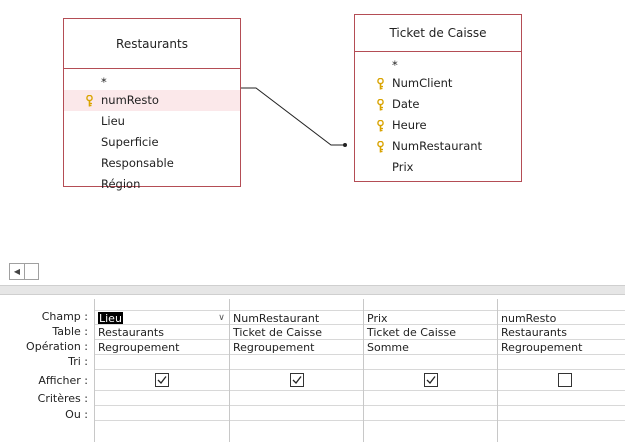 This screenshot has width=625, height=442. What do you see at coordinates (76, 414) in the screenshot?
I see `row-label-ou: Ou :` at bounding box center [76, 414].